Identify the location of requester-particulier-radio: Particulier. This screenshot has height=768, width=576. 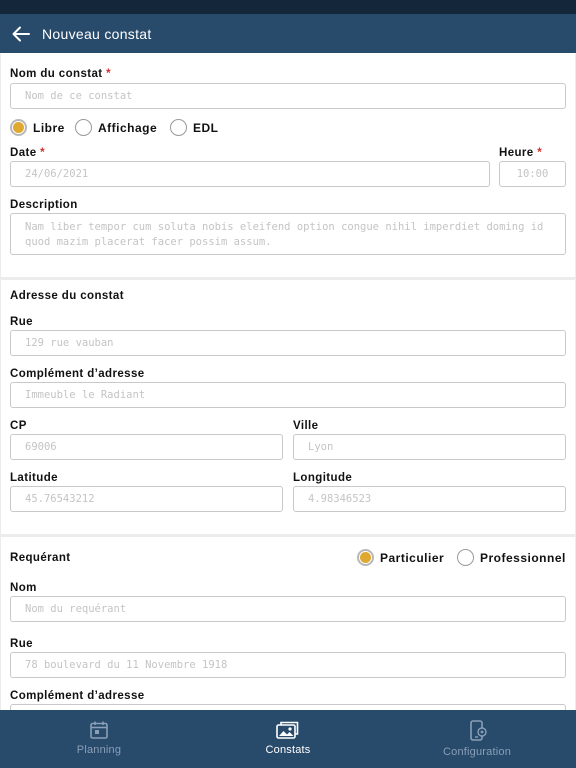
(400, 557).